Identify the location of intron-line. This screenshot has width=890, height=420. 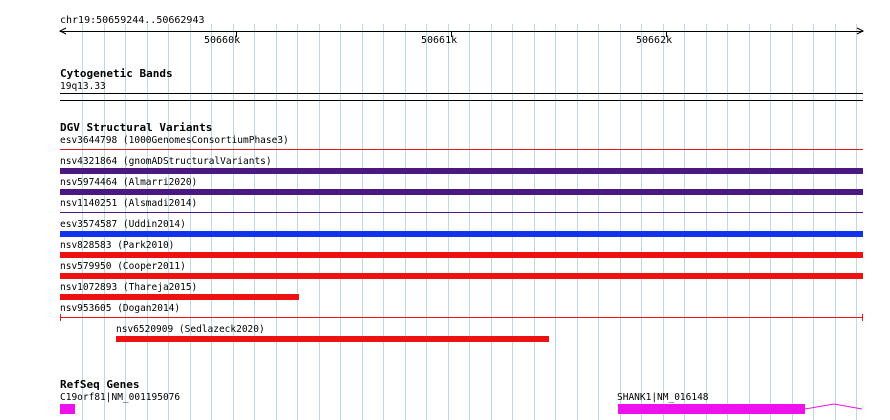
(833, 406).